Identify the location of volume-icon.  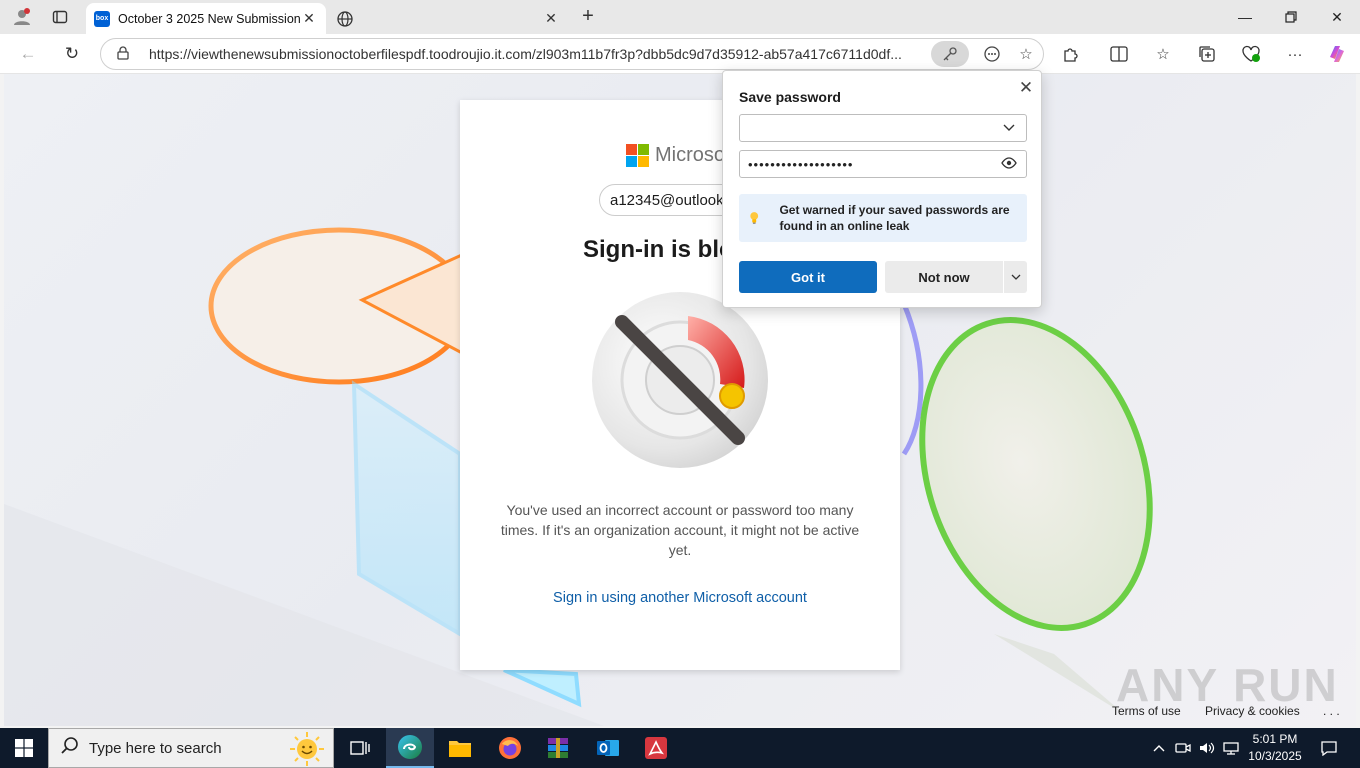
(1207, 748).